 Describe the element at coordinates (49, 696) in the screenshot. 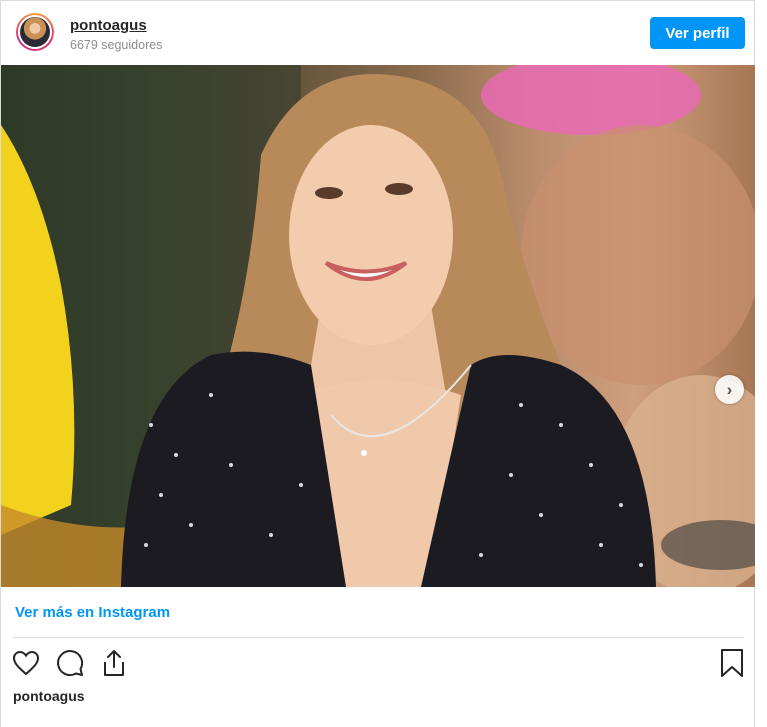

I see `caption-username: pontoagus` at that location.